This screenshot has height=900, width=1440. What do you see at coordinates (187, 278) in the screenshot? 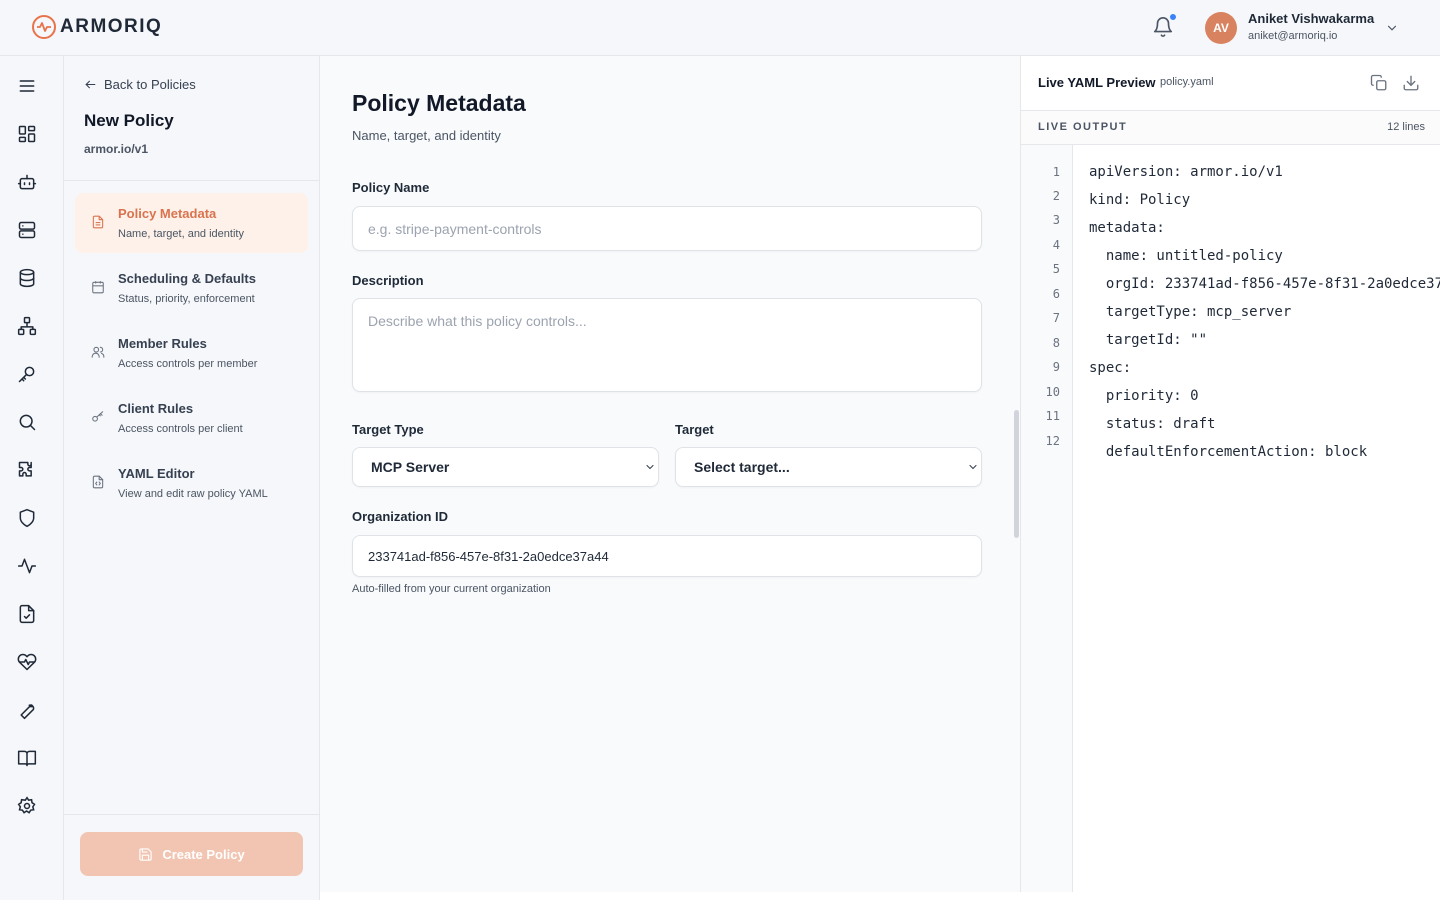
I see `step-title: Scheduling & Defaults` at bounding box center [187, 278].